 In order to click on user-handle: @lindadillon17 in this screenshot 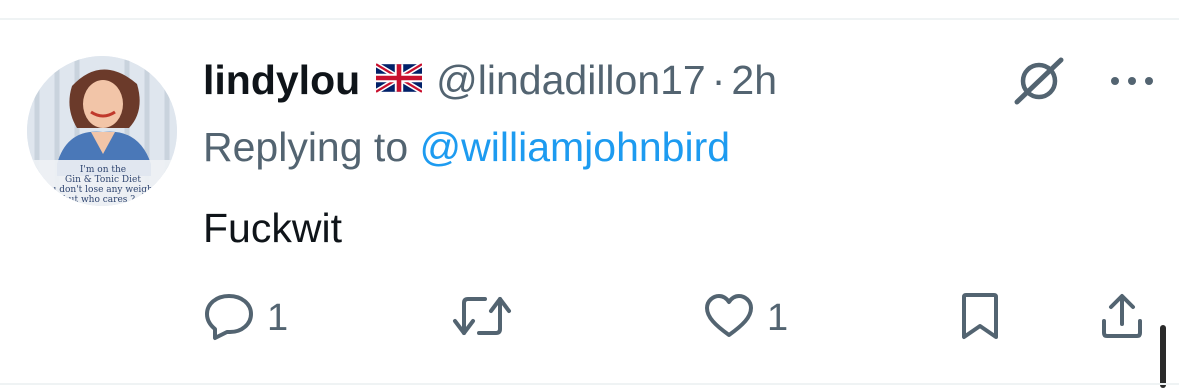, I will do `click(571, 80)`.